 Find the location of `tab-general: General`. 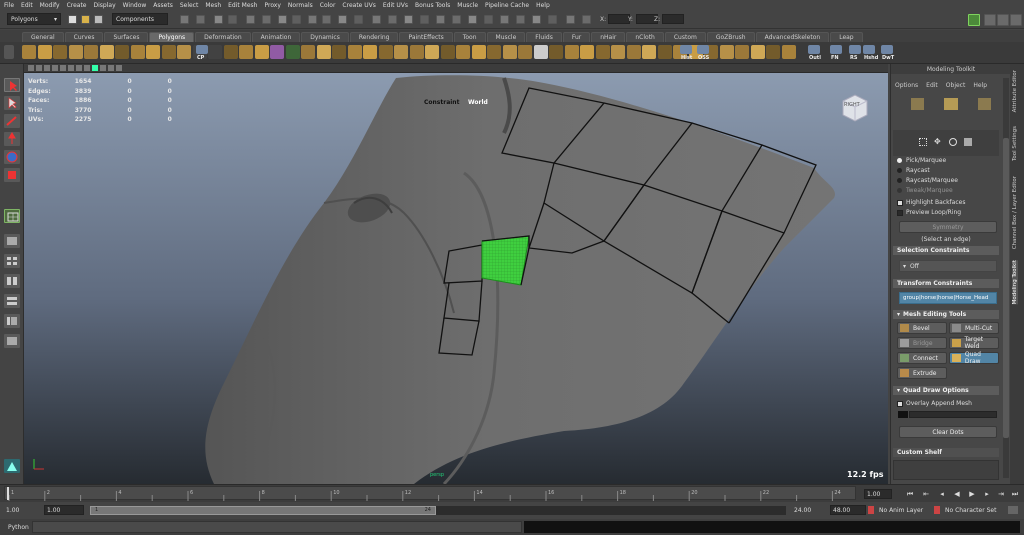

tab-general: General is located at coordinates (43, 37).